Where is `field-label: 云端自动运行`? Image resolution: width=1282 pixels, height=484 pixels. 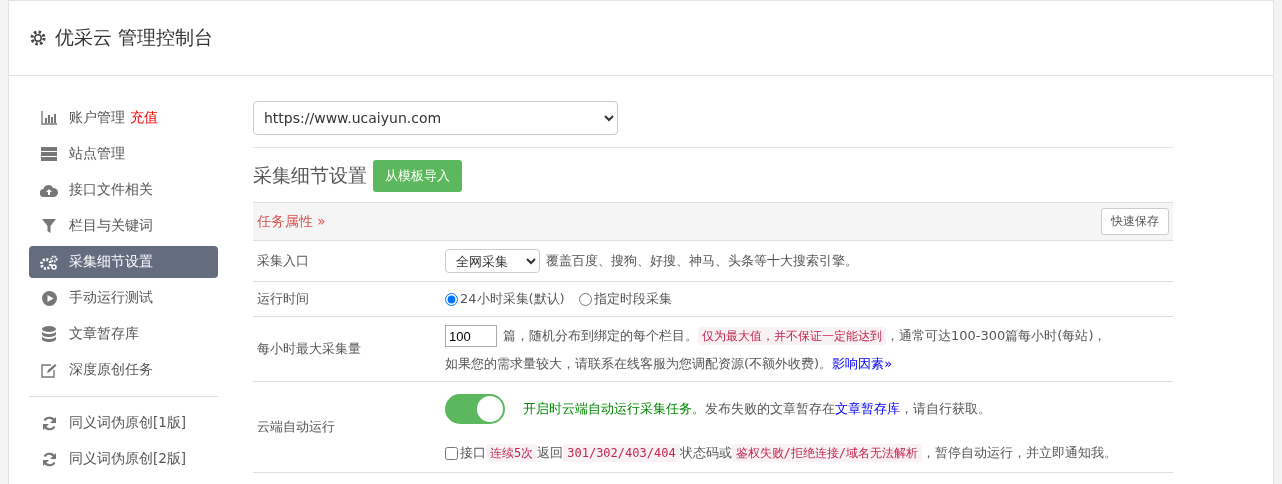 field-label: 云端自动运行 is located at coordinates (296, 427).